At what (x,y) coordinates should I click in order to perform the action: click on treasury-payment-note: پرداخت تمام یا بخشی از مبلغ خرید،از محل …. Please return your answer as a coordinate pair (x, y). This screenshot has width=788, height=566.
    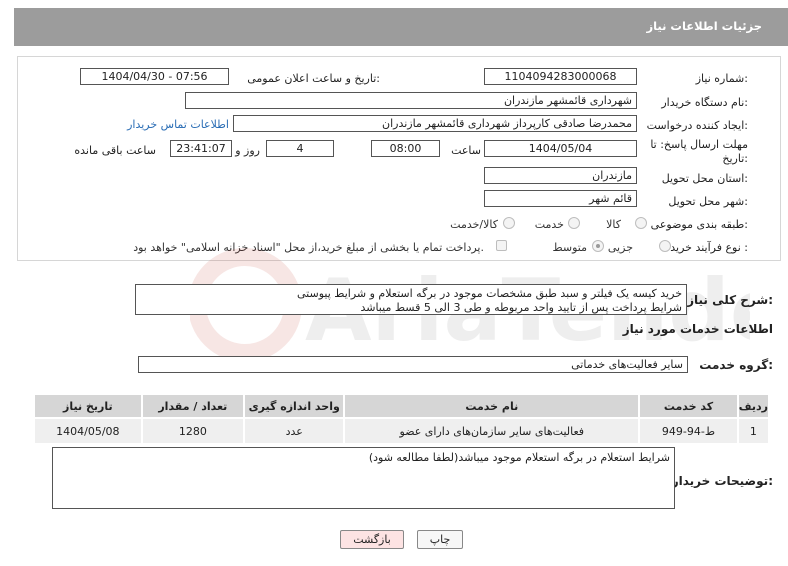
    Looking at the image, I should click on (308, 247).